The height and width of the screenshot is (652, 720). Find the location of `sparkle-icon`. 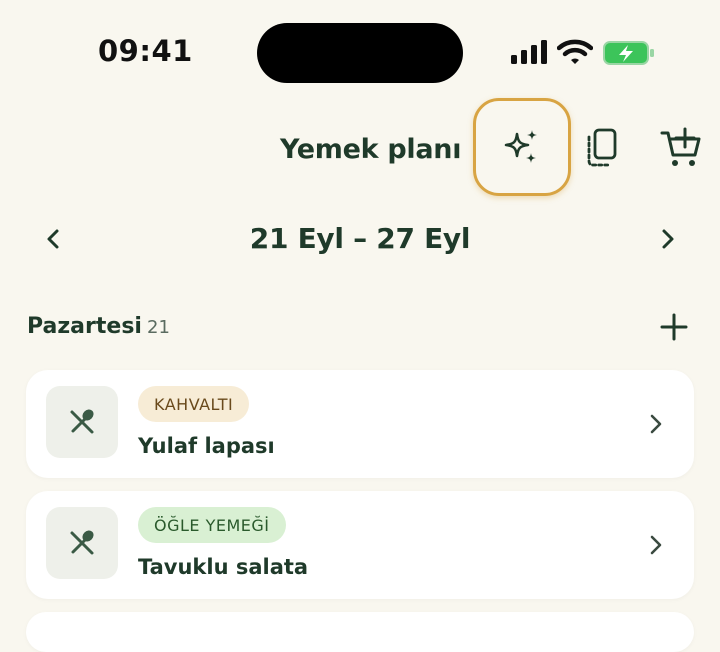

sparkle-icon is located at coordinates (520, 146).